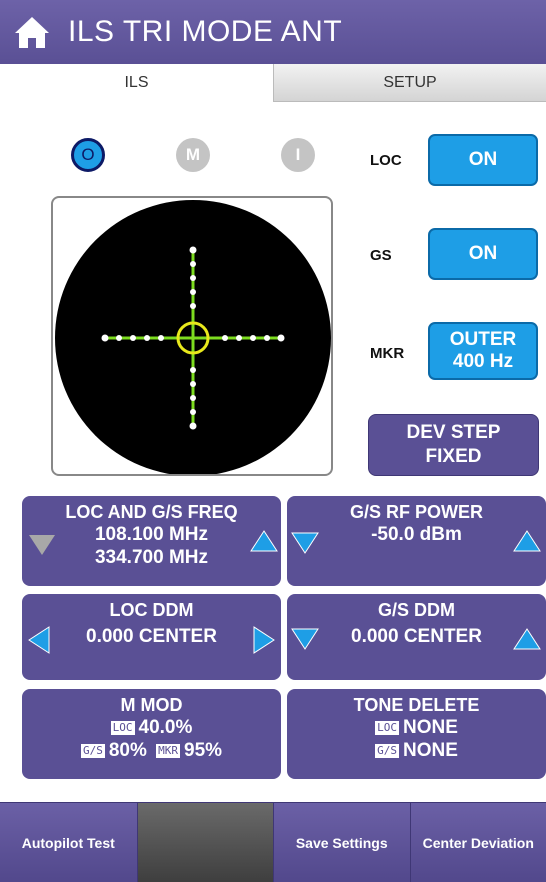 Image resolution: width=546 pixels, height=882 pixels. I want to click on freq-up-arrow-icon, so click(264, 541).